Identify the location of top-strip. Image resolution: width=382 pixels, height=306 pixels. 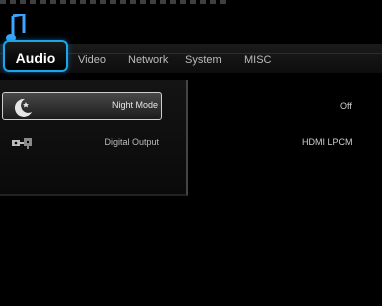
(191, 6).